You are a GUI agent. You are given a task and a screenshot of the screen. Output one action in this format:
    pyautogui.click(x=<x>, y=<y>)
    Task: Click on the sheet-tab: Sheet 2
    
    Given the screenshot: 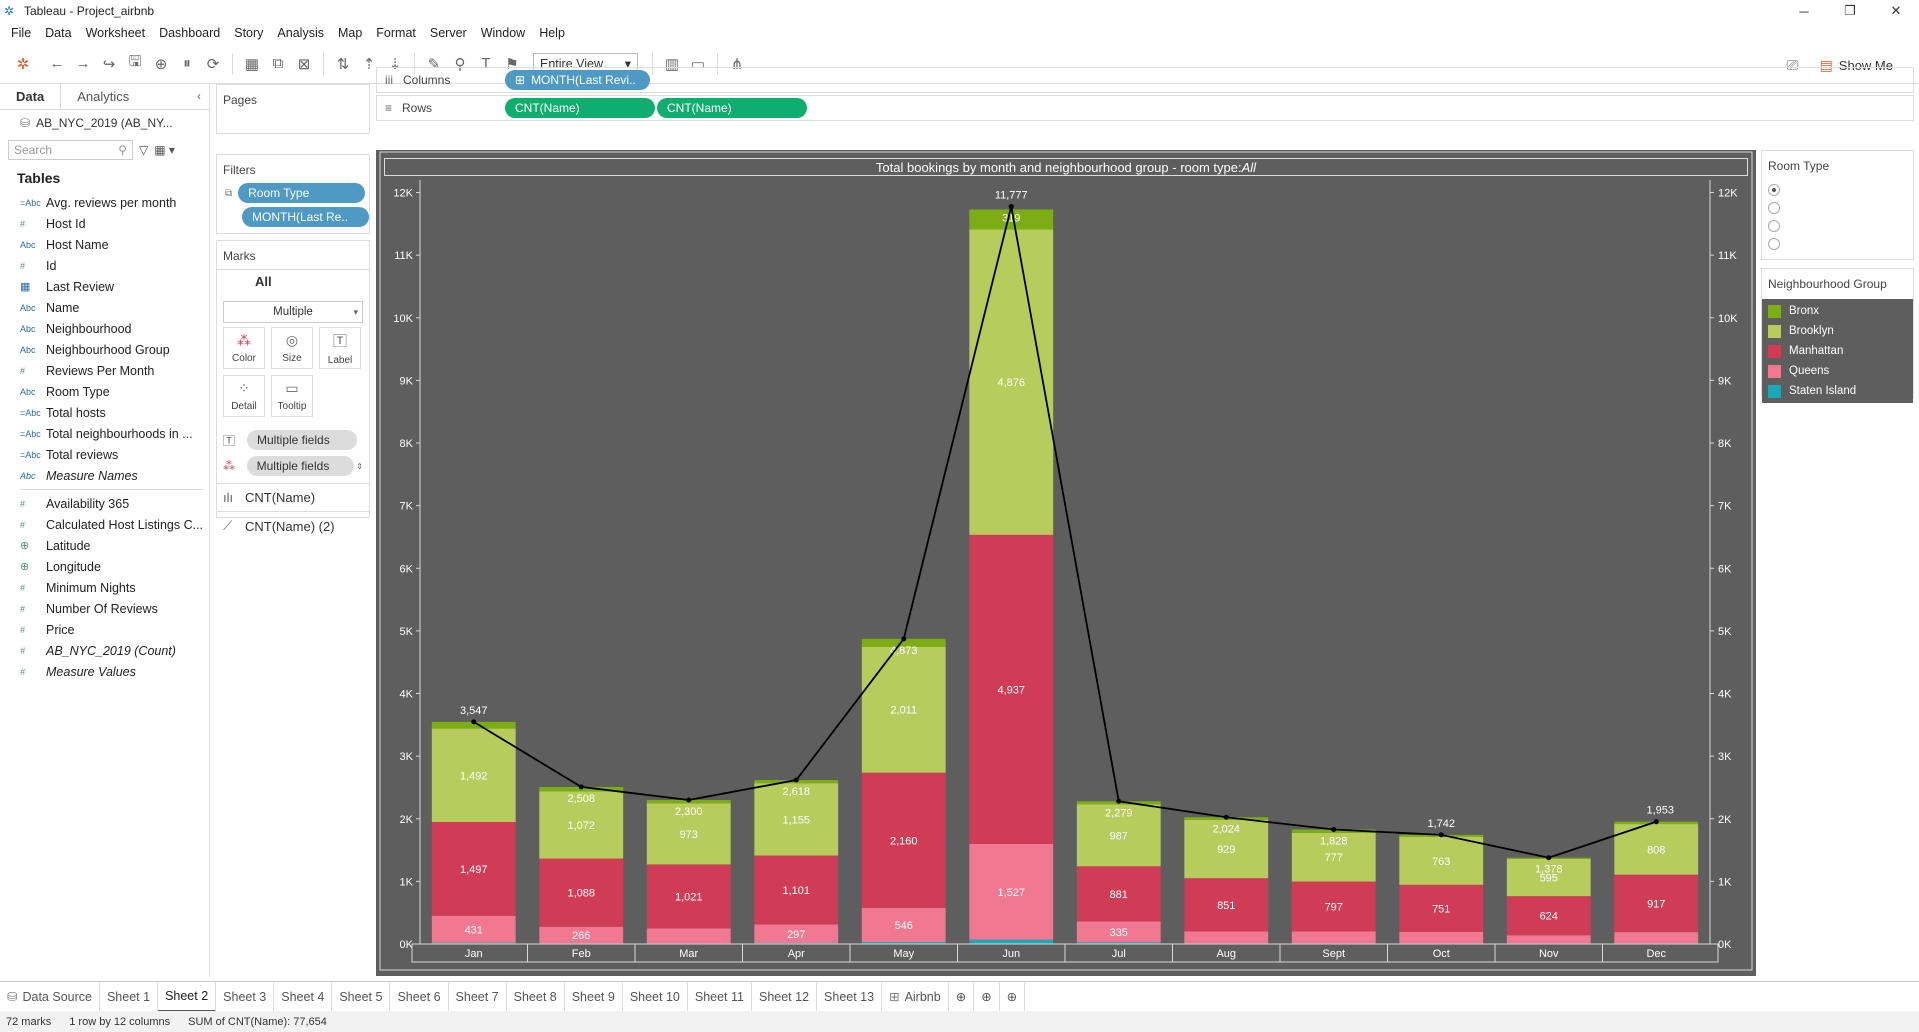 What is the action you would take?
    pyautogui.click(x=187, y=996)
    